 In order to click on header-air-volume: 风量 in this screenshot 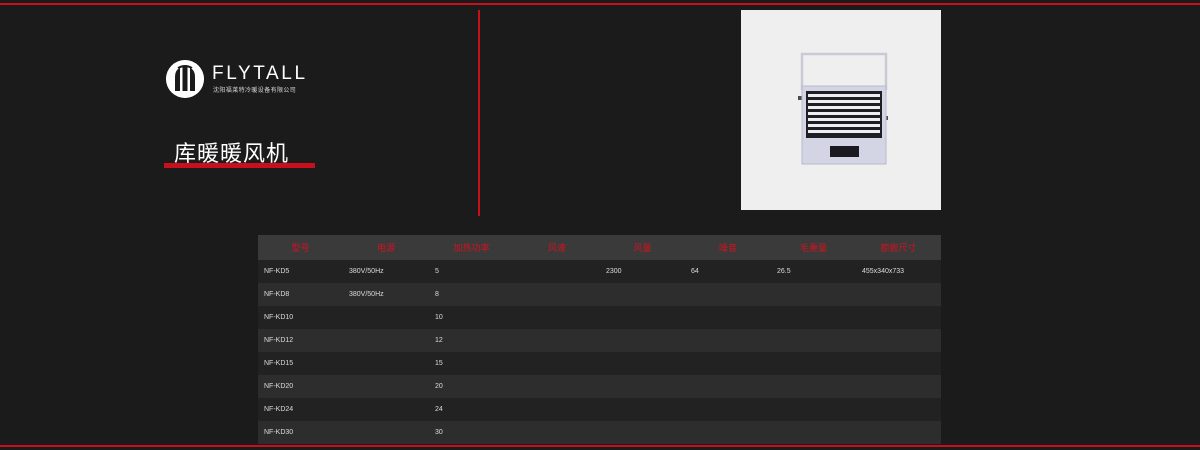, I will do `click(642, 247)`.